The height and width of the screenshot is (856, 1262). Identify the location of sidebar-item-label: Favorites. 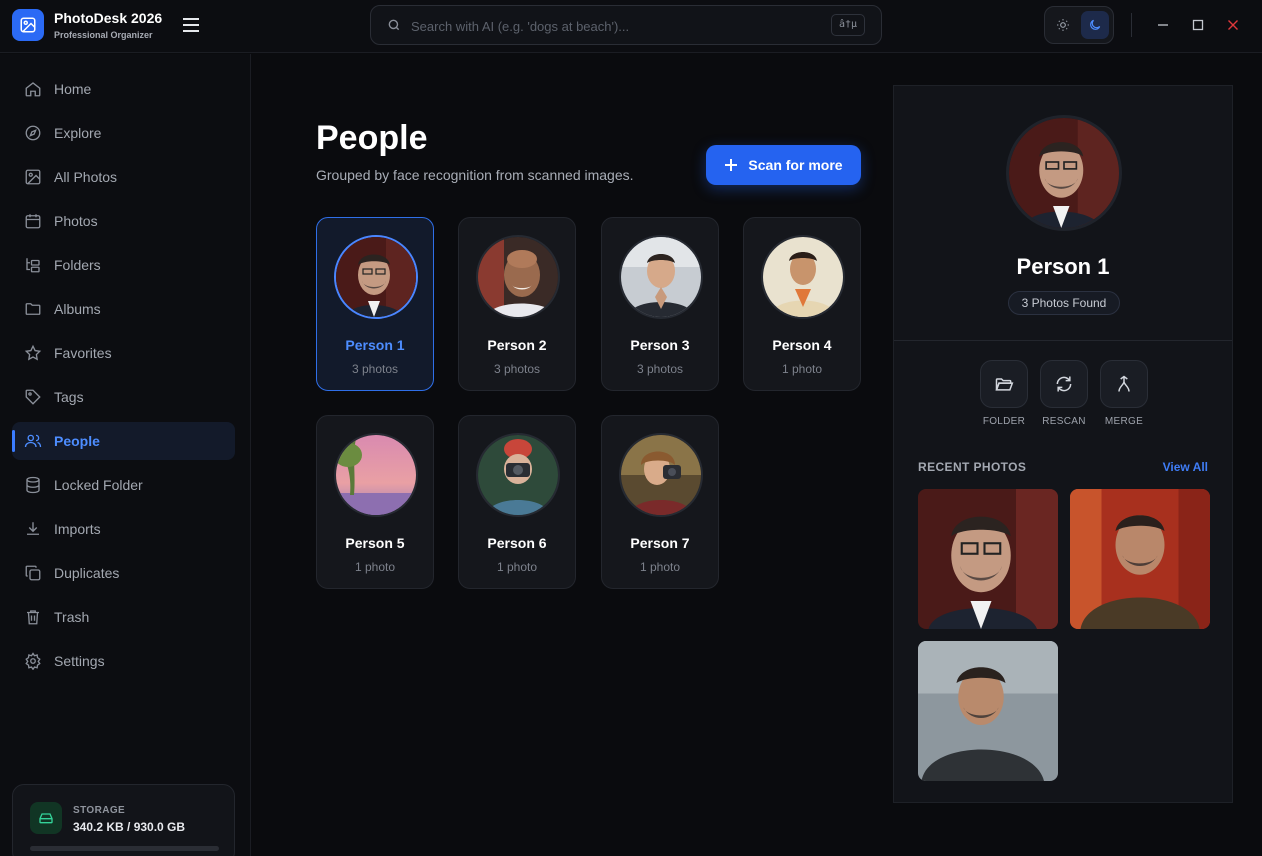
(83, 353).